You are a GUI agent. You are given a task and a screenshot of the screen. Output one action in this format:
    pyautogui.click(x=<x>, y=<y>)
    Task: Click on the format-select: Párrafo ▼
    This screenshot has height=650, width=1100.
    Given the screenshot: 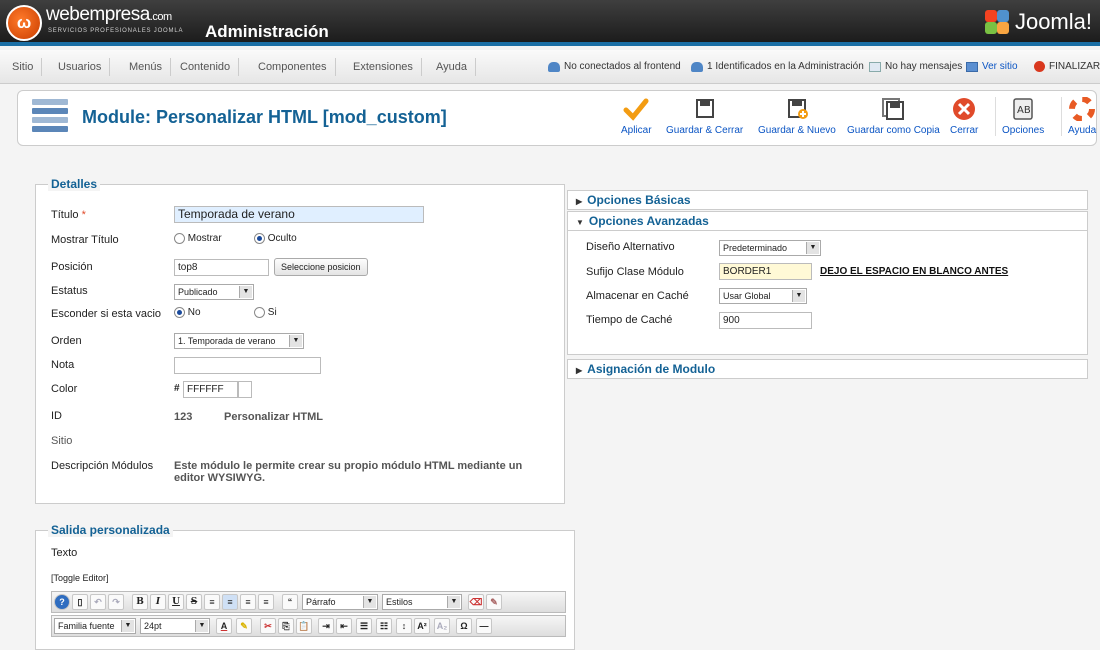 What is the action you would take?
    pyautogui.click(x=340, y=602)
    